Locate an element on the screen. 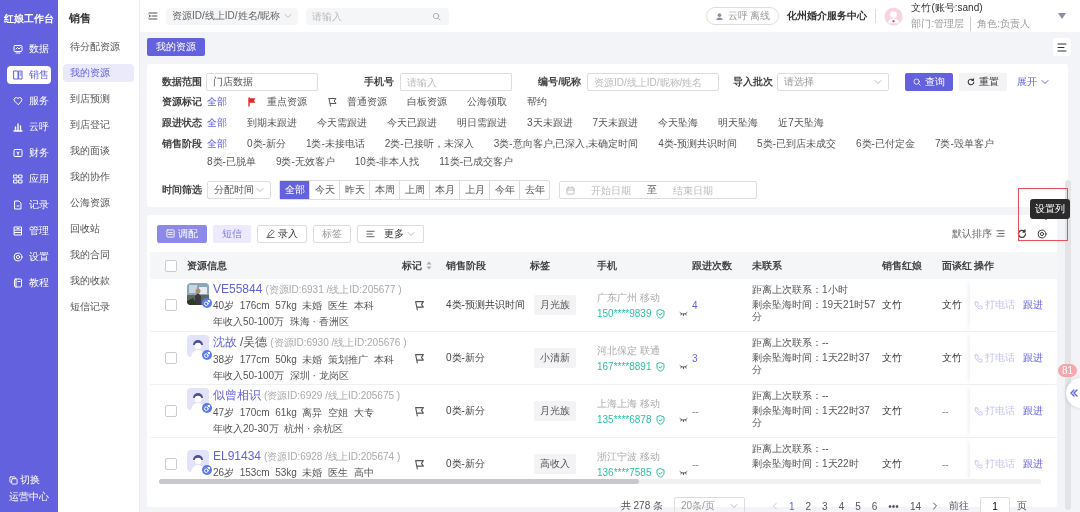  query-button: 查询 is located at coordinates (929, 82).